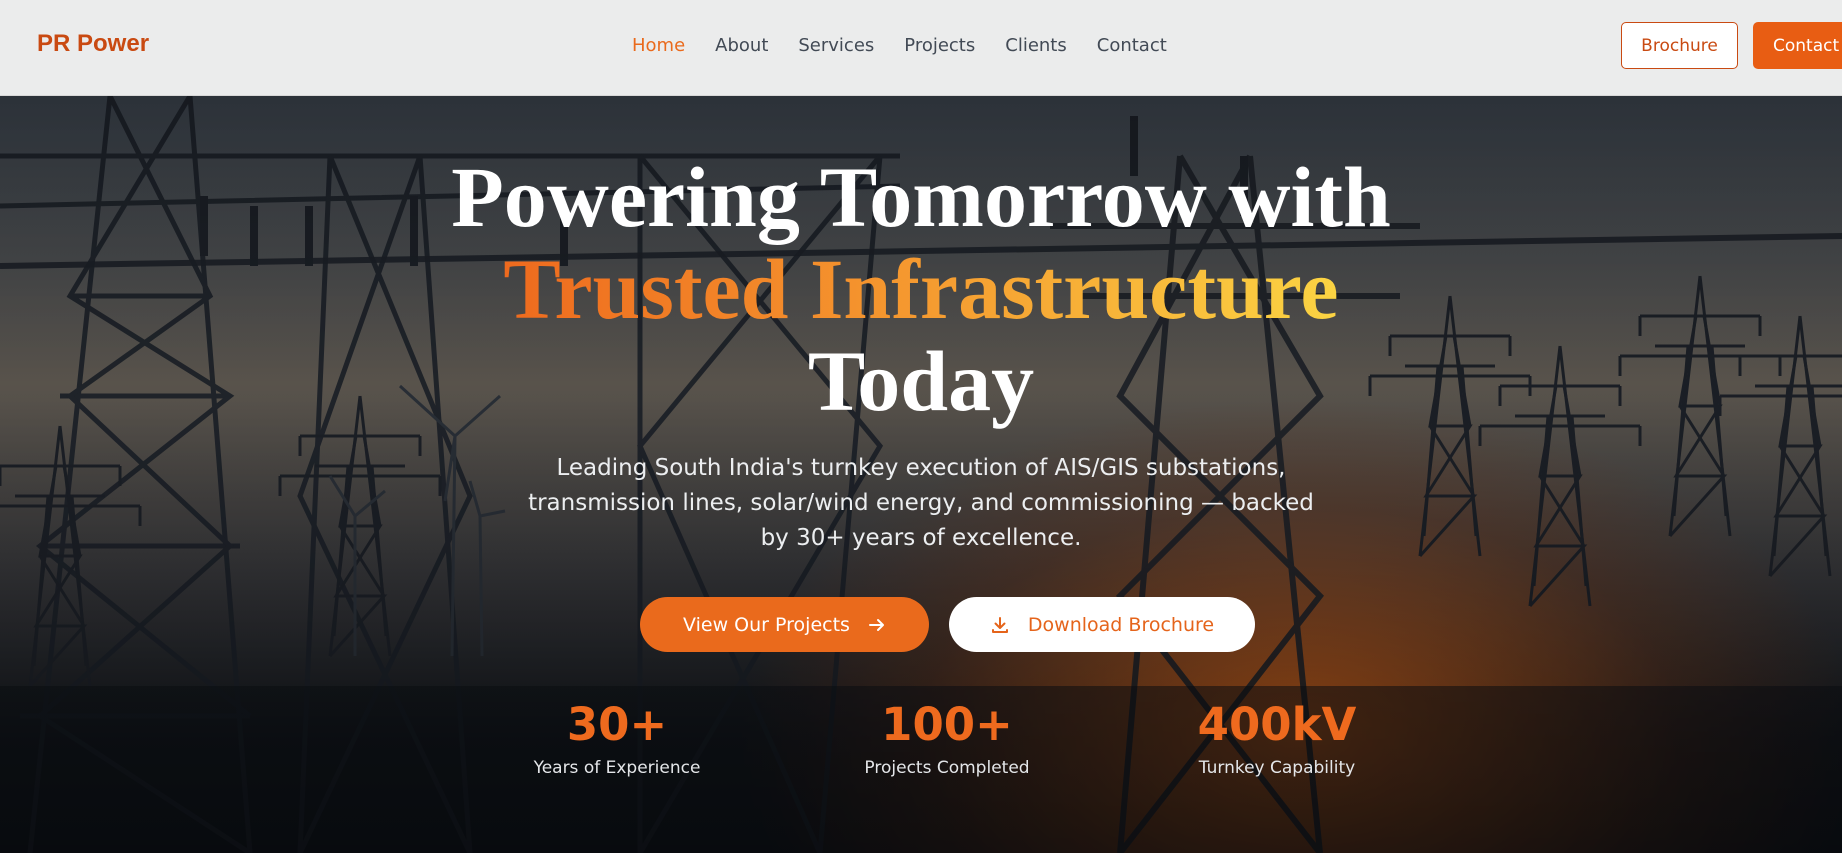 The image size is (1842, 853). I want to click on brochure-button: Brochure, so click(1679, 45).